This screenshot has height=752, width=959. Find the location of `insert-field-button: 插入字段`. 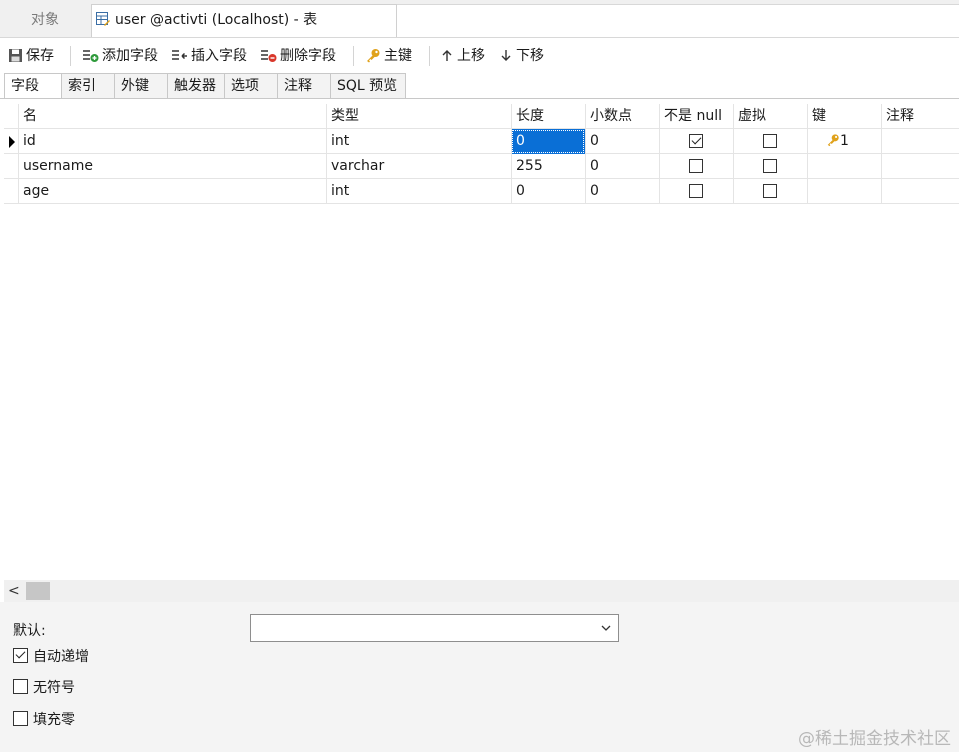

insert-field-button: 插入字段 is located at coordinates (209, 56).